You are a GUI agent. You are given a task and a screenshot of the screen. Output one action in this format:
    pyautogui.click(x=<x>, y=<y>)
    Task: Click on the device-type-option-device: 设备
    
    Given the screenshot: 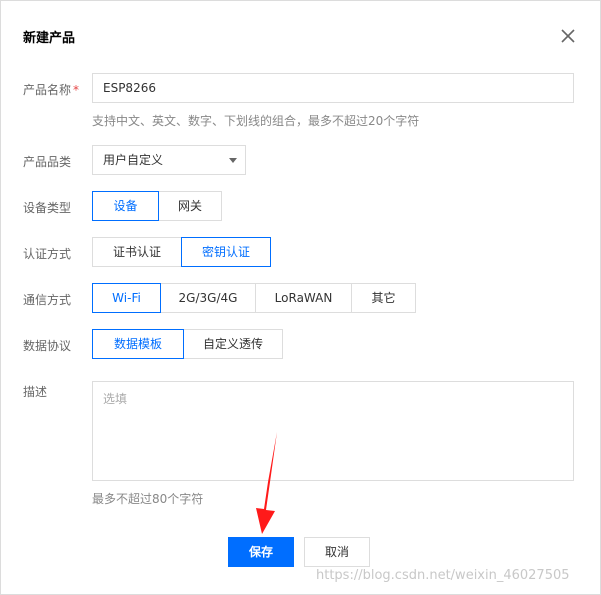 What is the action you would take?
    pyautogui.click(x=125, y=206)
    